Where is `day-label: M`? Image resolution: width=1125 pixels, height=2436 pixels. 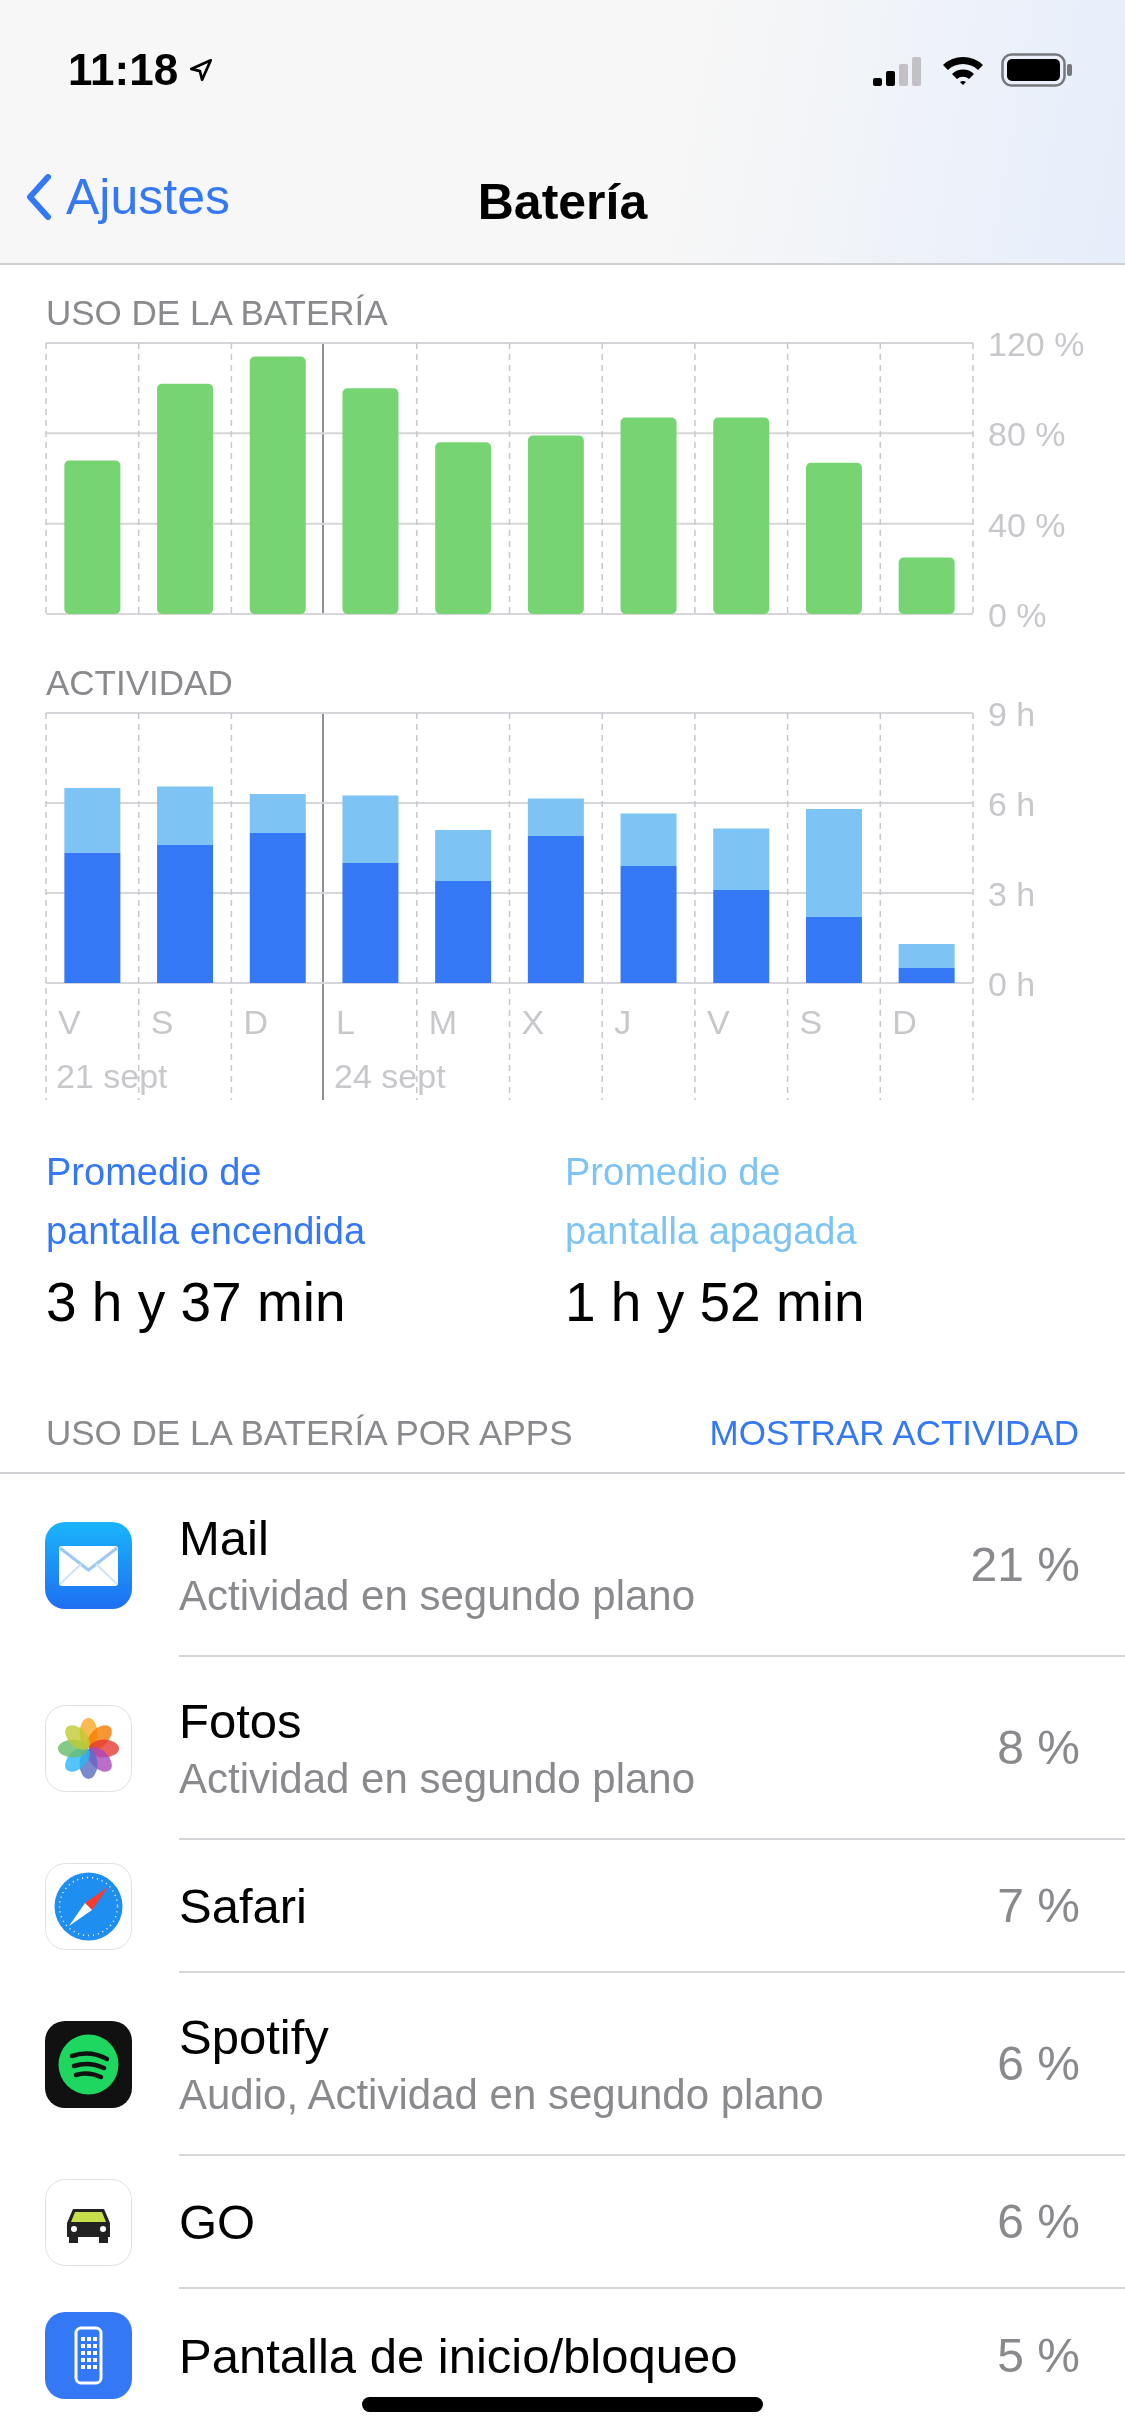 day-label: M is located at coordinates (443, 1022).